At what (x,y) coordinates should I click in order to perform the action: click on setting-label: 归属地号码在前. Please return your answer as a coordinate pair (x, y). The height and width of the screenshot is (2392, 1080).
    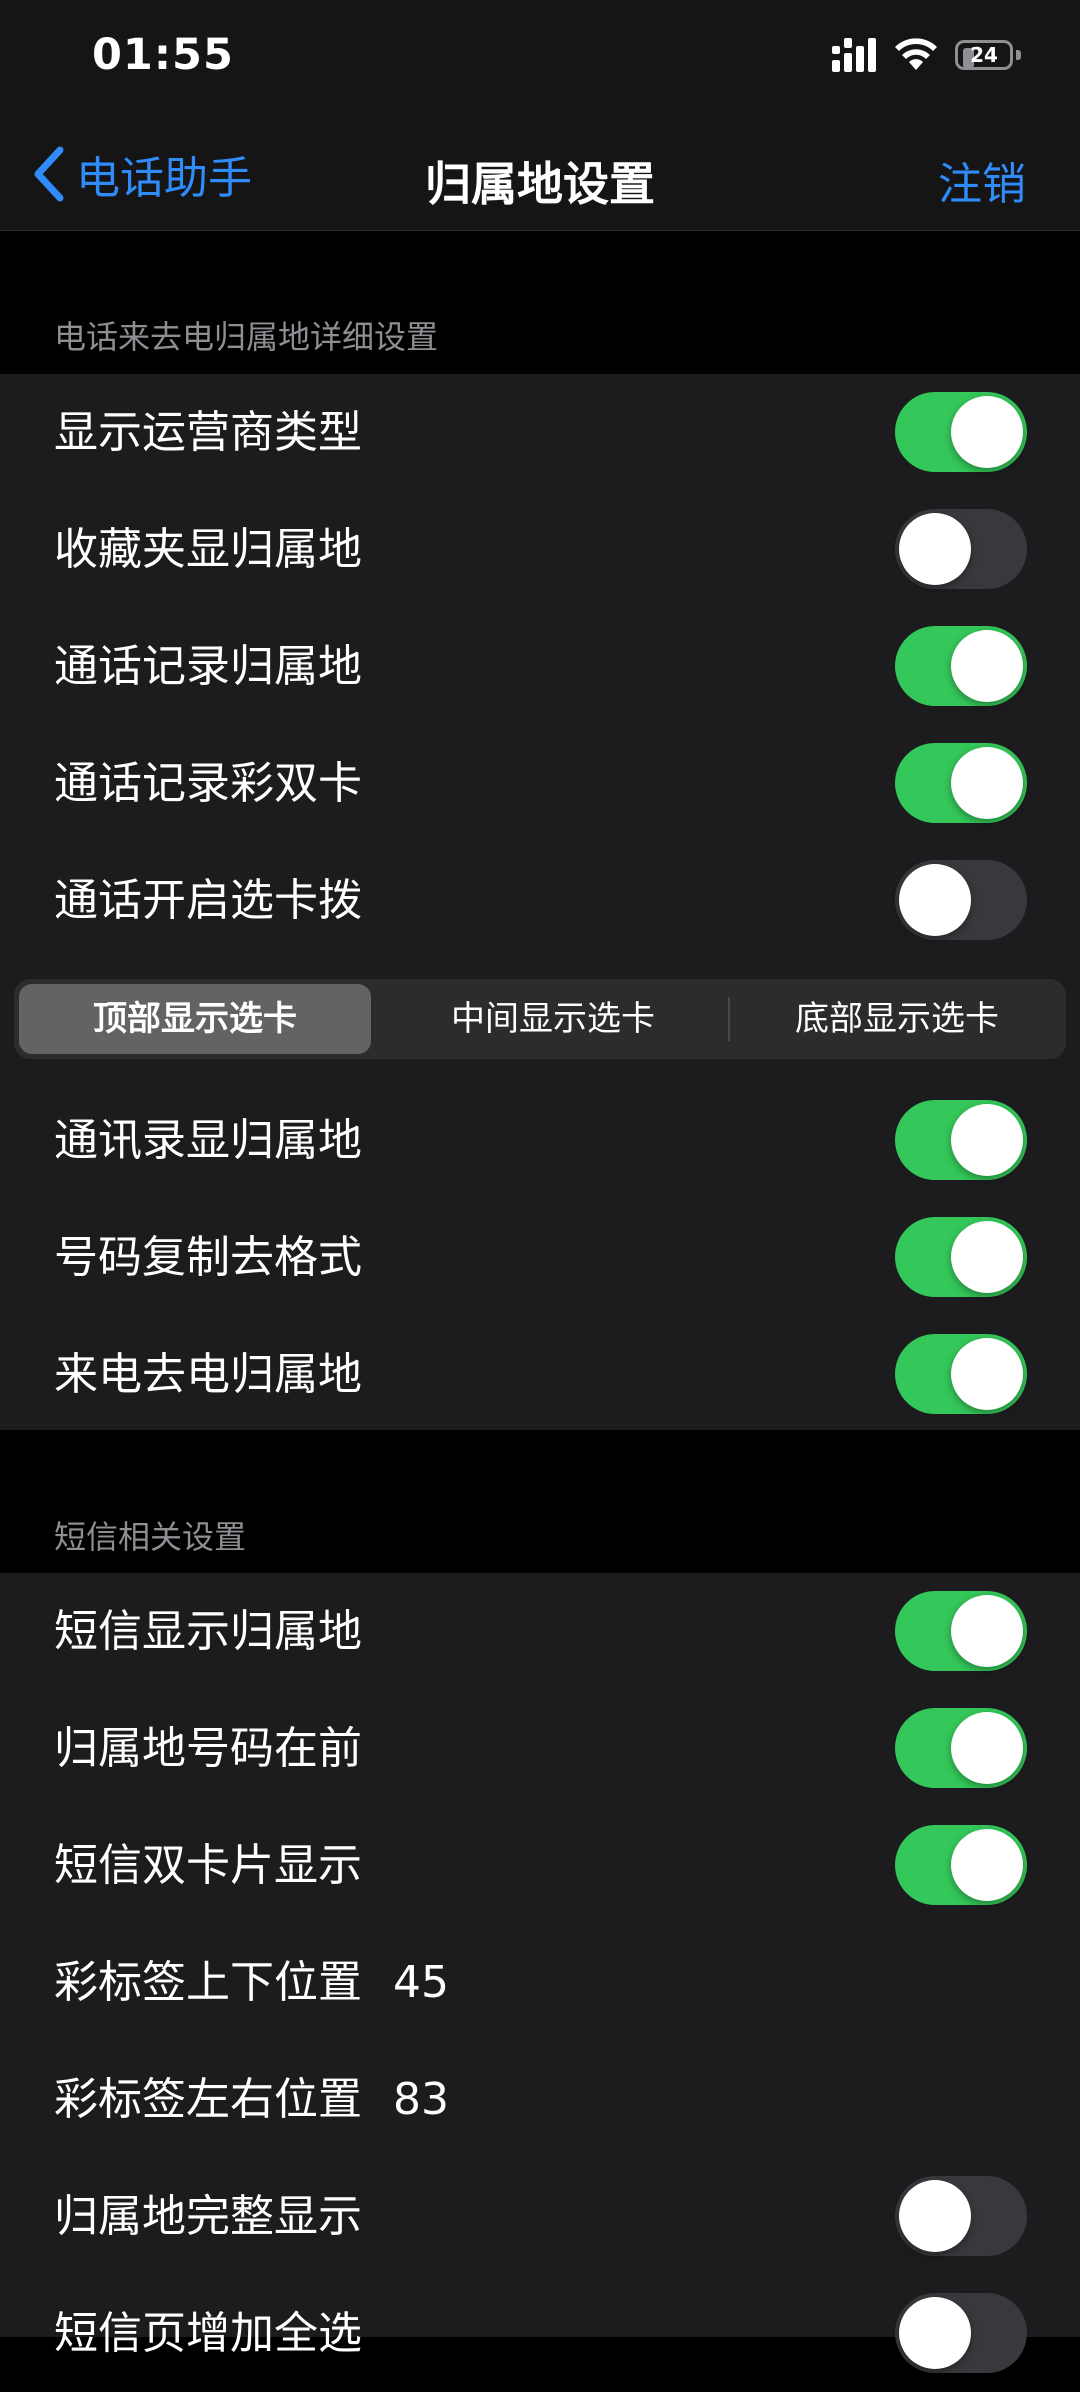
    Looking at the image, I should click on (208, 1748).